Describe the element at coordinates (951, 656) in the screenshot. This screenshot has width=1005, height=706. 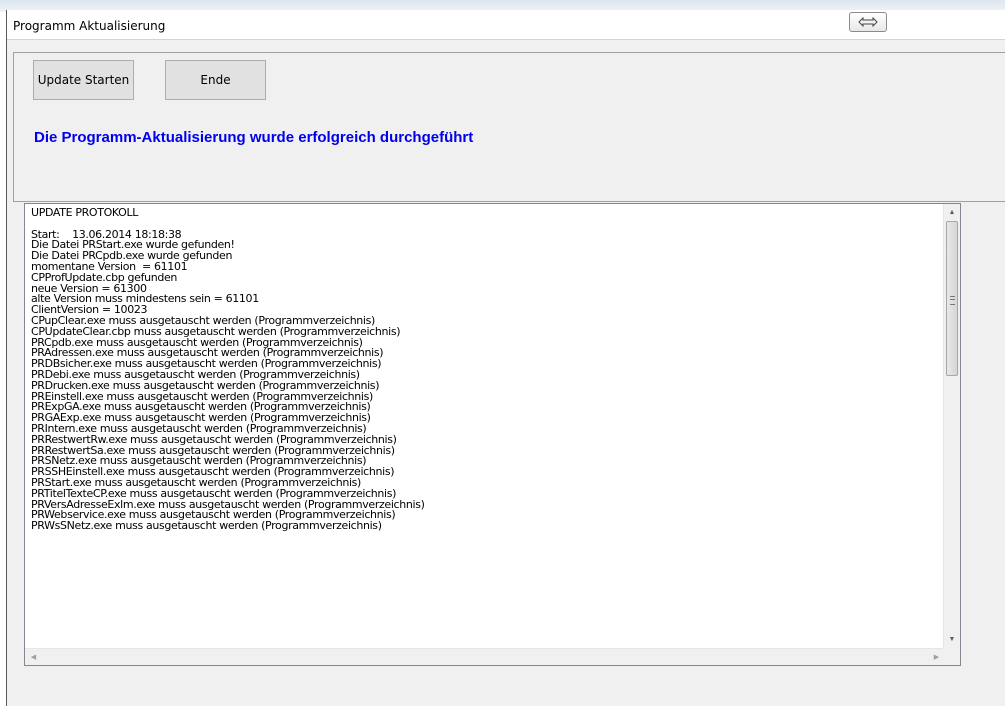
I see `scrollbar-corner` at that location.